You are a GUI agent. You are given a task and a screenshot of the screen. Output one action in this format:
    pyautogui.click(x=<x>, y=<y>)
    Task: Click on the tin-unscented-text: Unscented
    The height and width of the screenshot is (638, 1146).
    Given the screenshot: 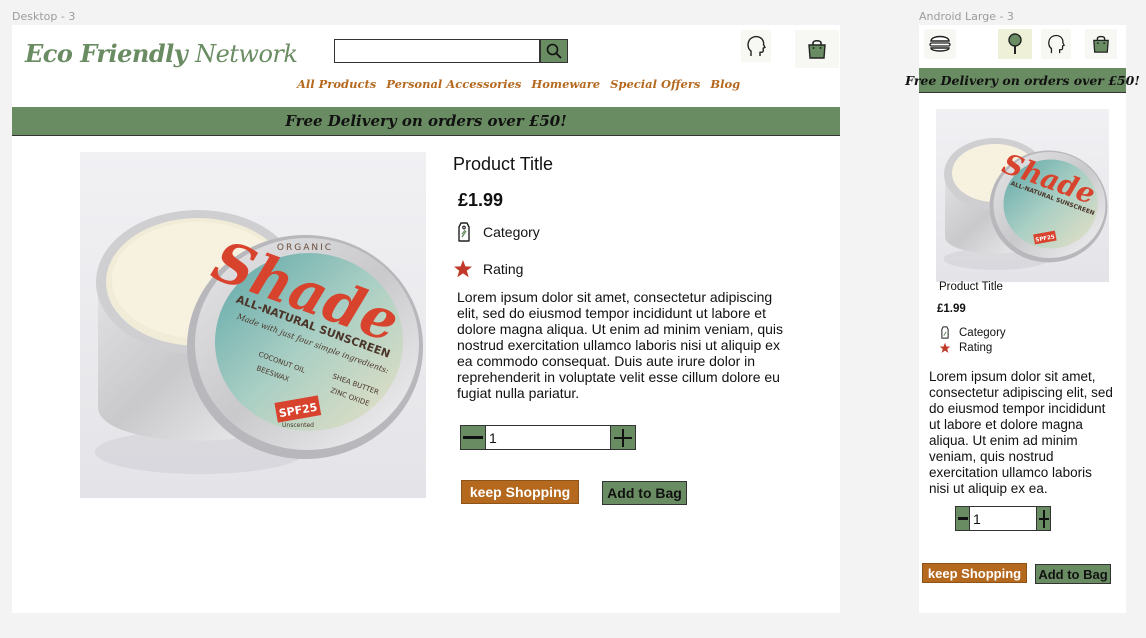 What is the action you would take?
    pyautogui.click(x=298, y=425)
    